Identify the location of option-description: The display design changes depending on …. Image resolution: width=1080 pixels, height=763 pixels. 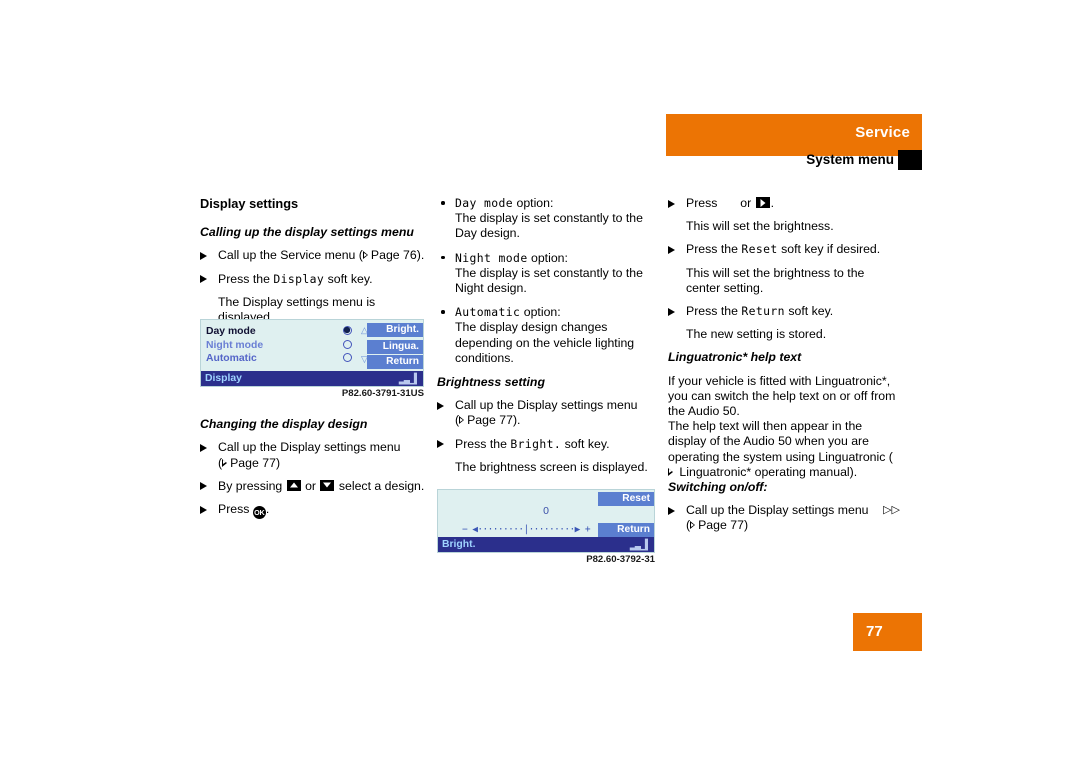
(545, 342).